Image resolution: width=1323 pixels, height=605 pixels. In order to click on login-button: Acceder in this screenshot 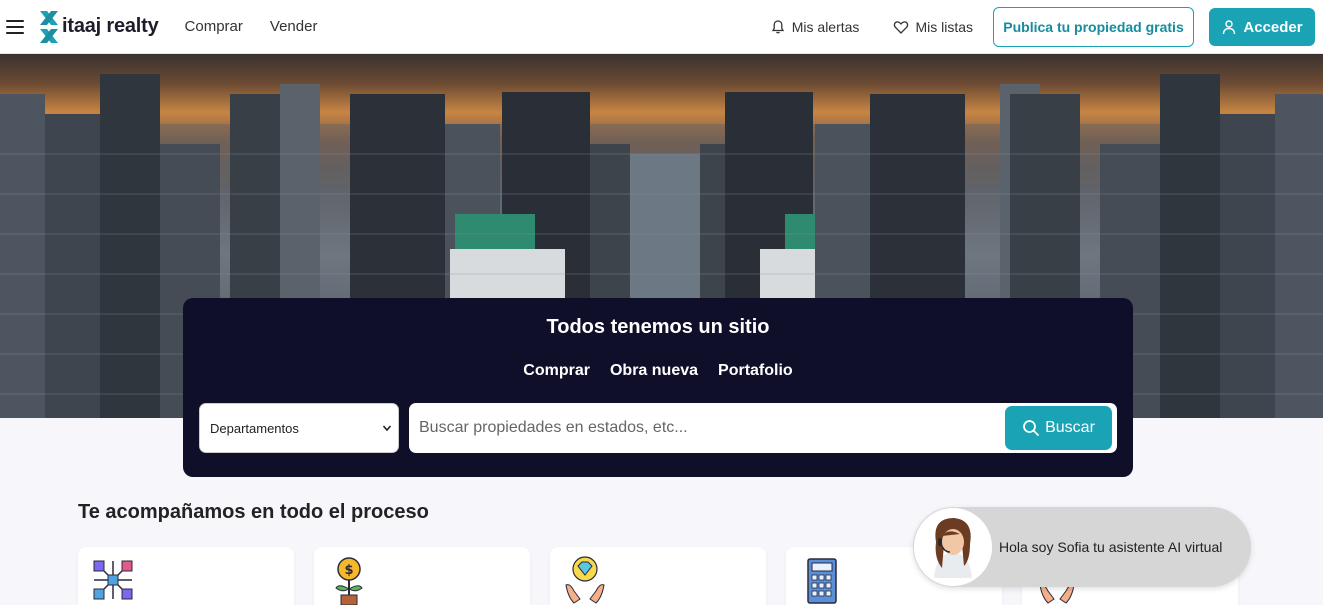, I will do `click(1262, 27)`.